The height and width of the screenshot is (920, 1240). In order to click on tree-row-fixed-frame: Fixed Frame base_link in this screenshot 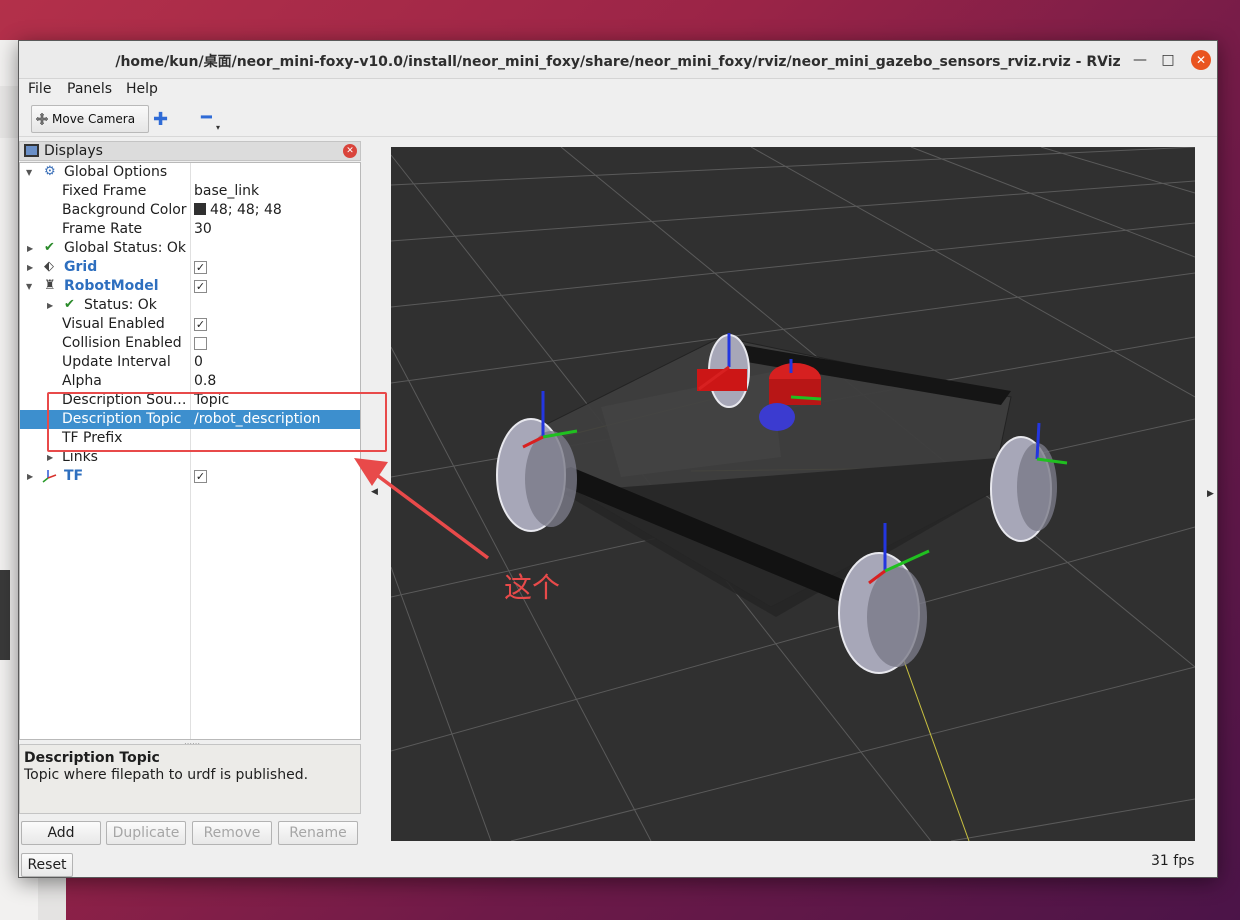, I will do `click(190, 191)`.